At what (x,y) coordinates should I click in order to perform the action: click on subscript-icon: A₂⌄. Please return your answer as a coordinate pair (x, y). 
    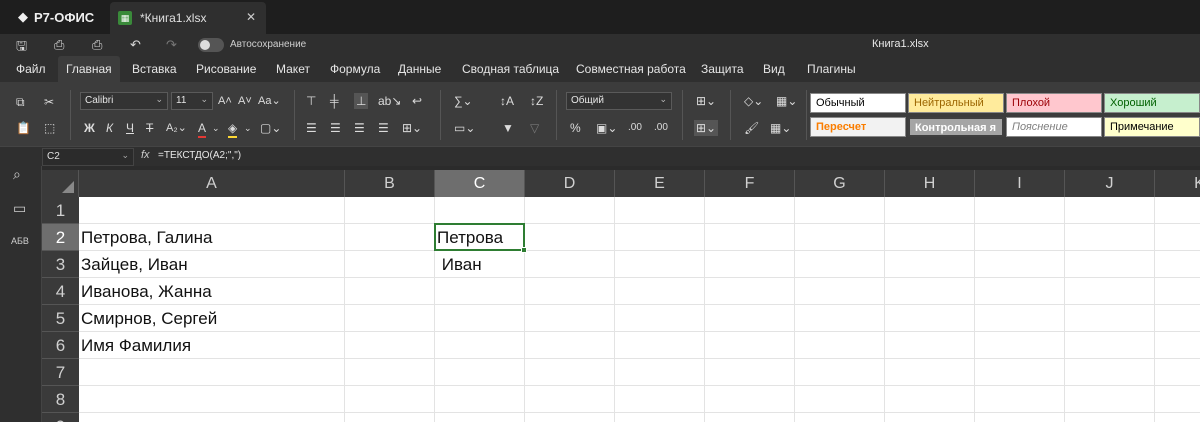
    Looking at the image, I should click on (176, 128).